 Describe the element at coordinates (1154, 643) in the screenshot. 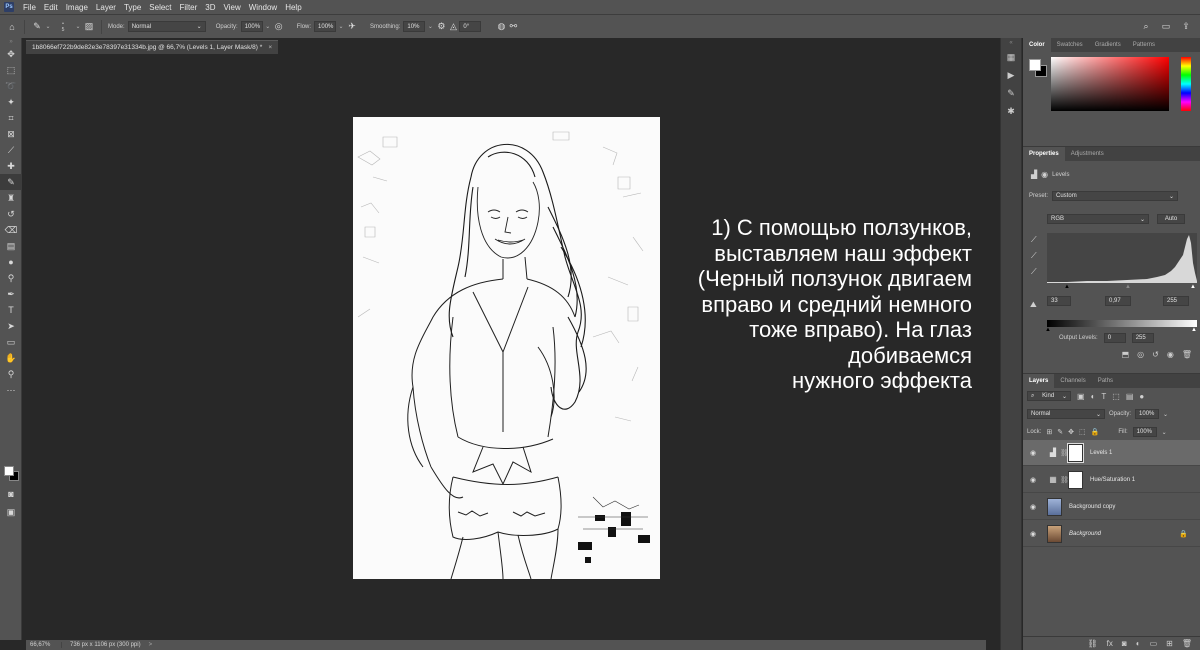

I see `new-group-icon: ▭` at that location.